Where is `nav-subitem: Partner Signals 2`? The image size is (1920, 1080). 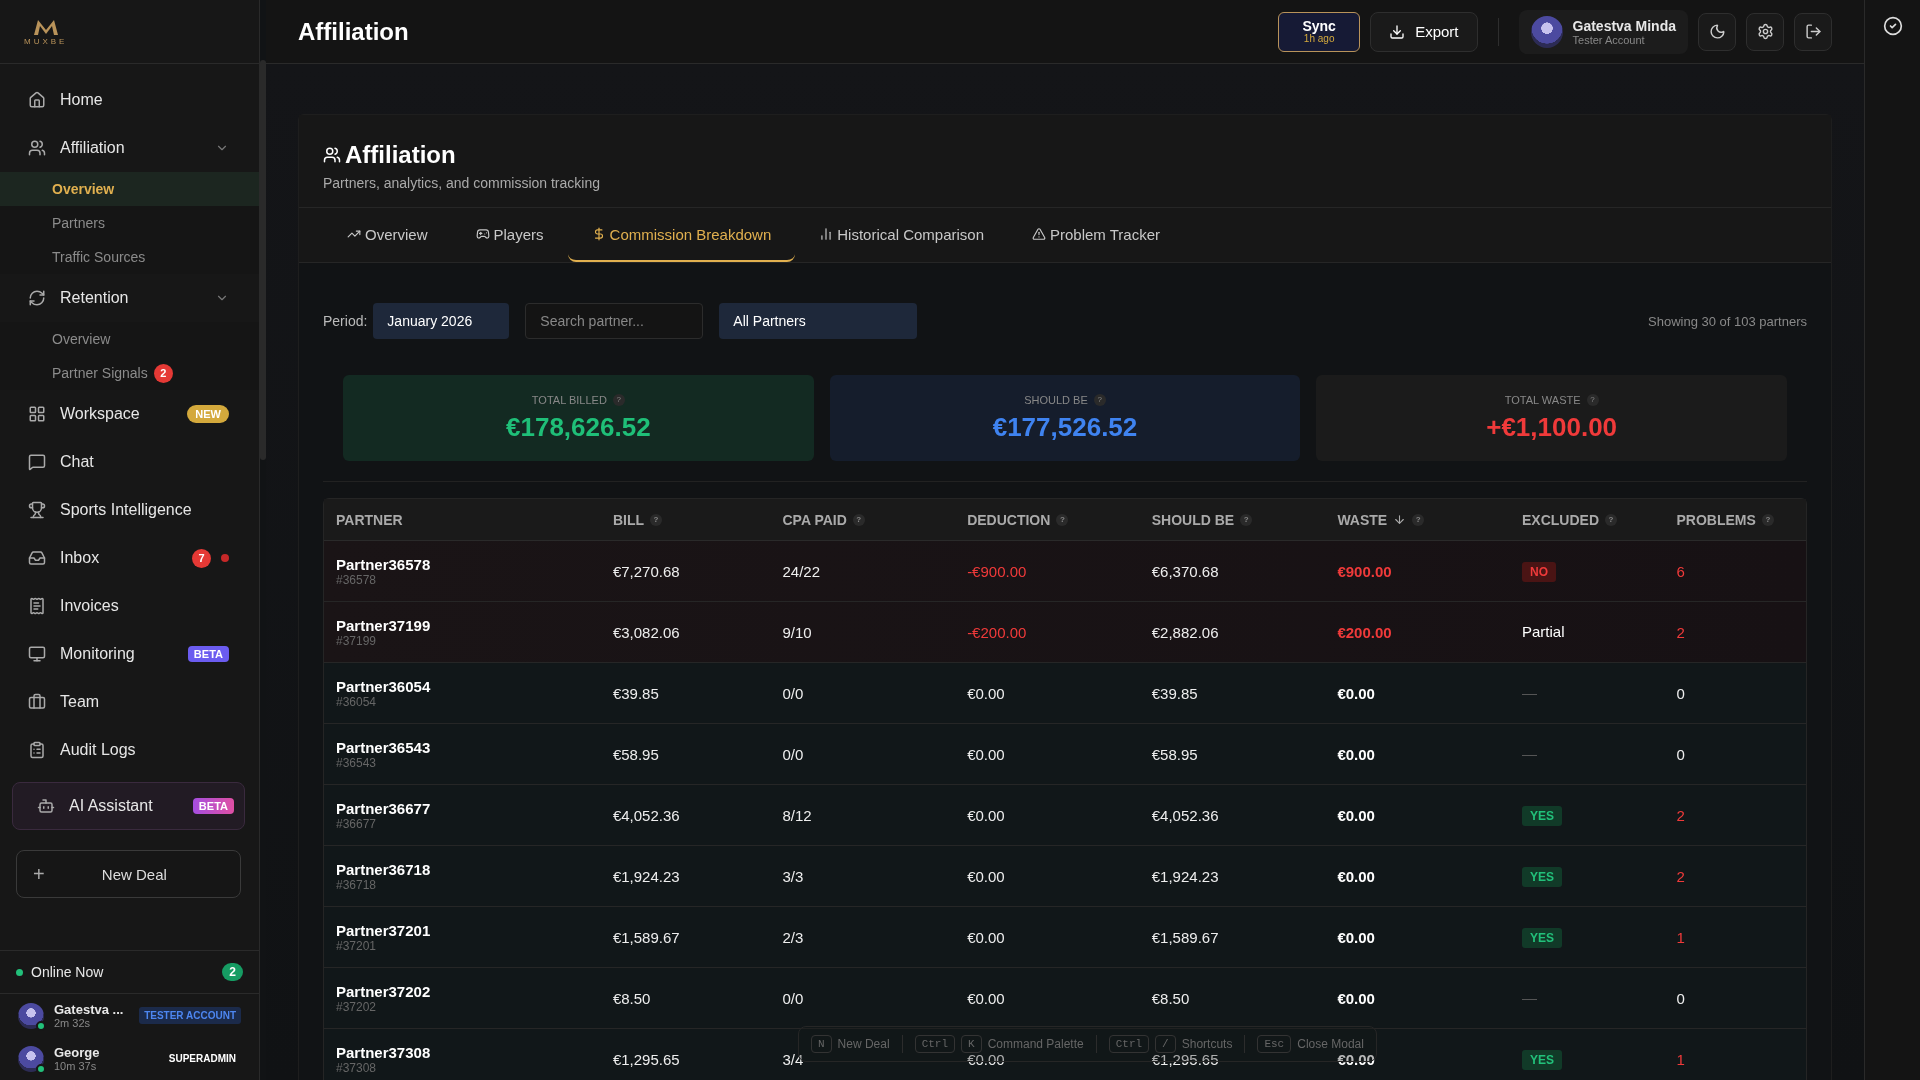 nav-subitem: Partner Signals 2 is located at coordinates (129, 373).